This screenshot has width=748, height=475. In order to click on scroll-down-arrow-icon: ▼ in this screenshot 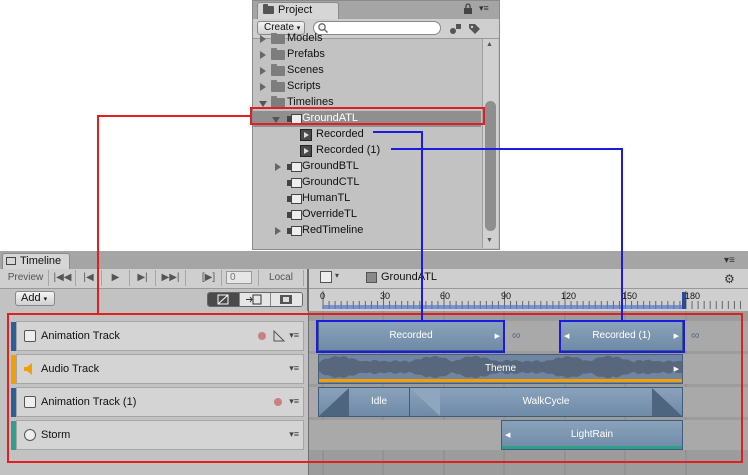, I will do `click(489, 240)`.